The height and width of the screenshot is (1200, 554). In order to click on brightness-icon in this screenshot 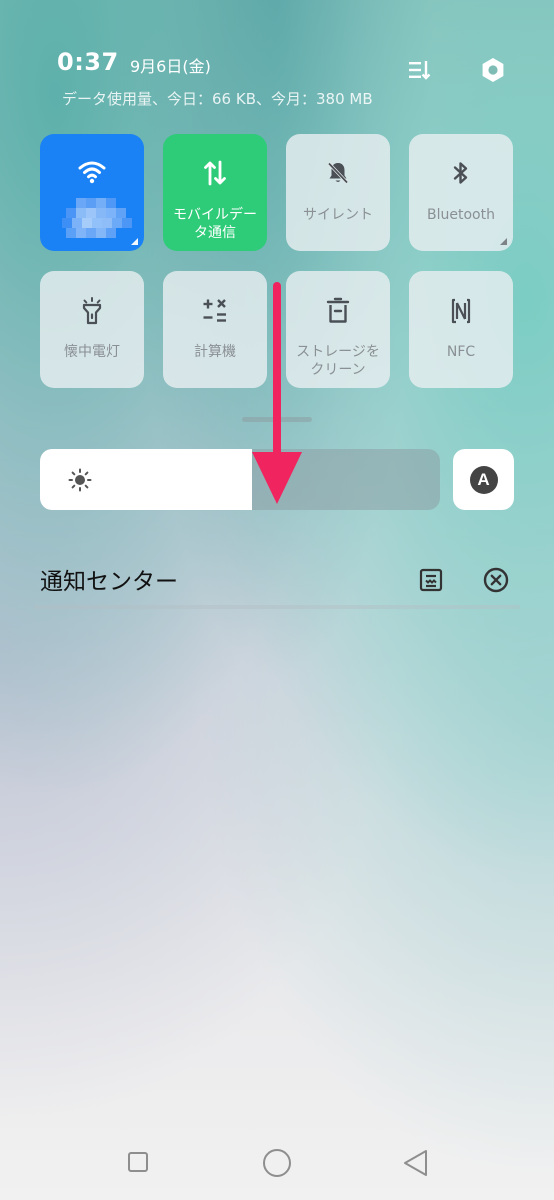, I will do `click(80, 482)`.